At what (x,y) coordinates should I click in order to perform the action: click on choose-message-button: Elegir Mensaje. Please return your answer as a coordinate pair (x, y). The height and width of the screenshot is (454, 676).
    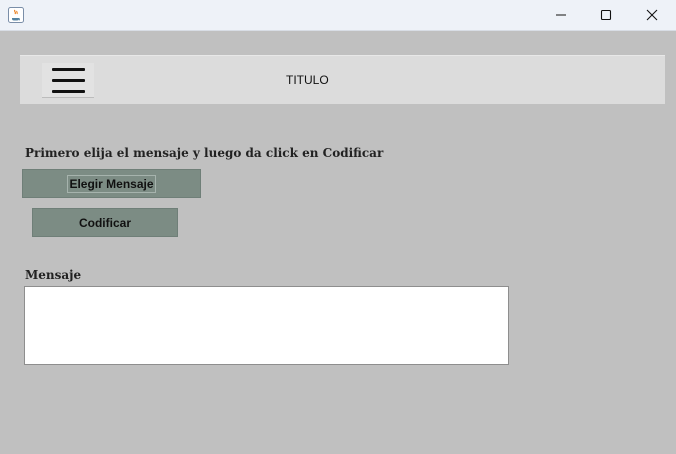
    Looking at the image, I should click on (111, 183).